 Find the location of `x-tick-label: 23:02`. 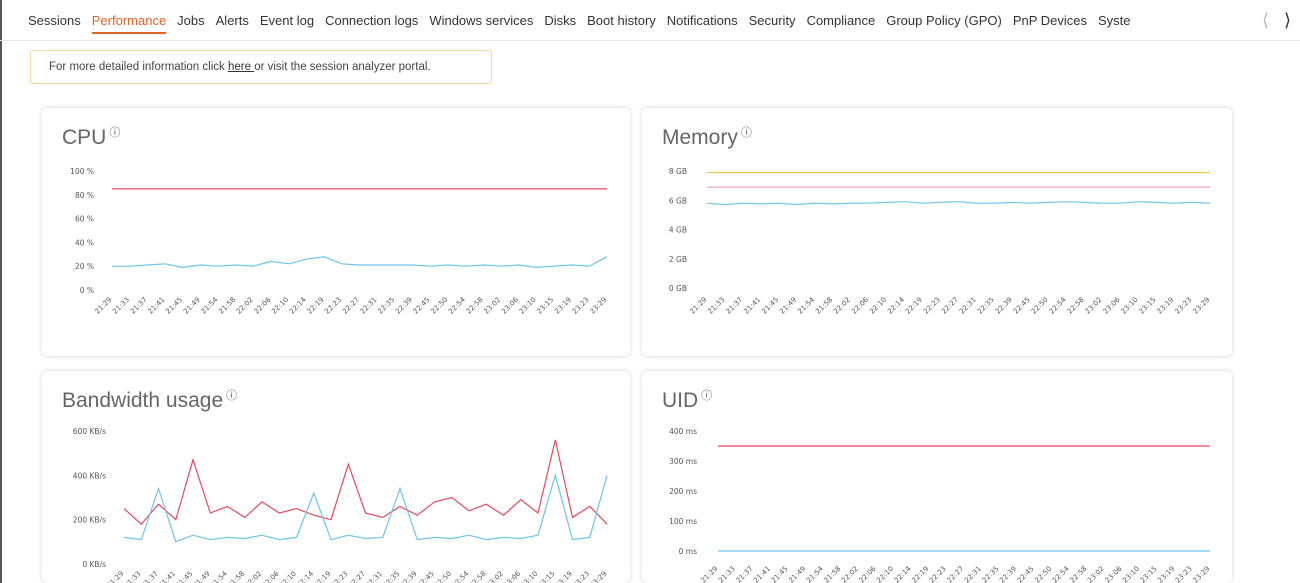

x-tick-label: 23:02 is located at coordinates (492, 306).